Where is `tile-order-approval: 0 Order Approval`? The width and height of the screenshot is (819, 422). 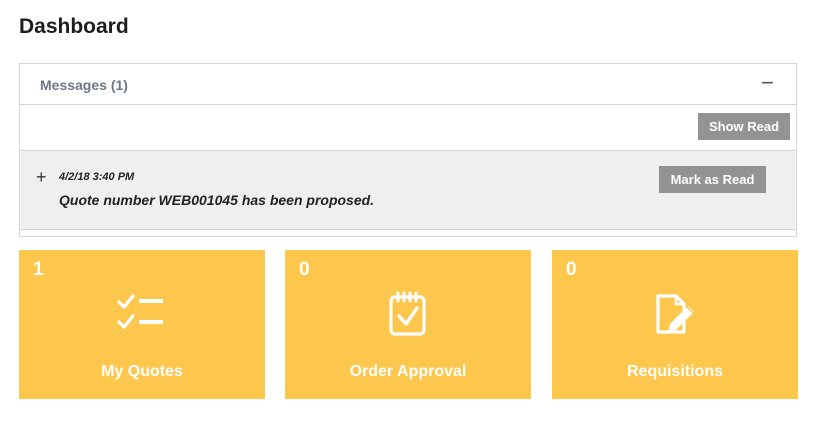
tile-order-approval: 0 Order Approval is located at coordinates (408, 324).